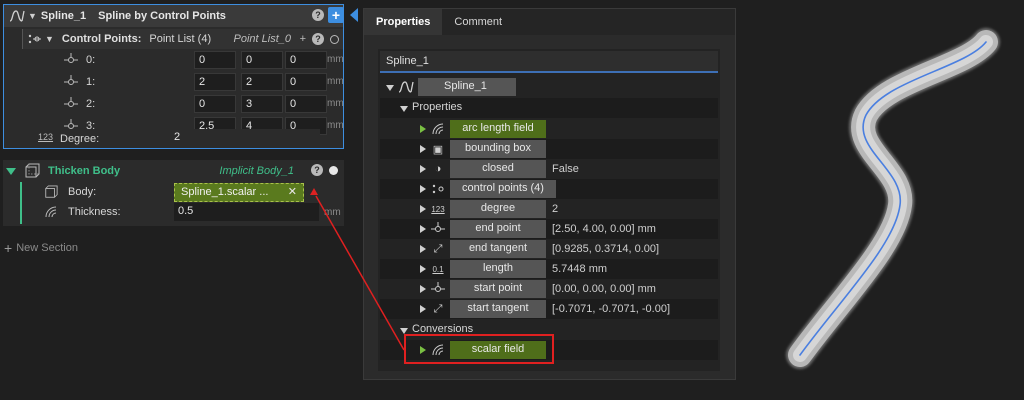  Describe the element at coordinates (314, 191) in the screenshot. I see `arrow-head-icon` at that location.